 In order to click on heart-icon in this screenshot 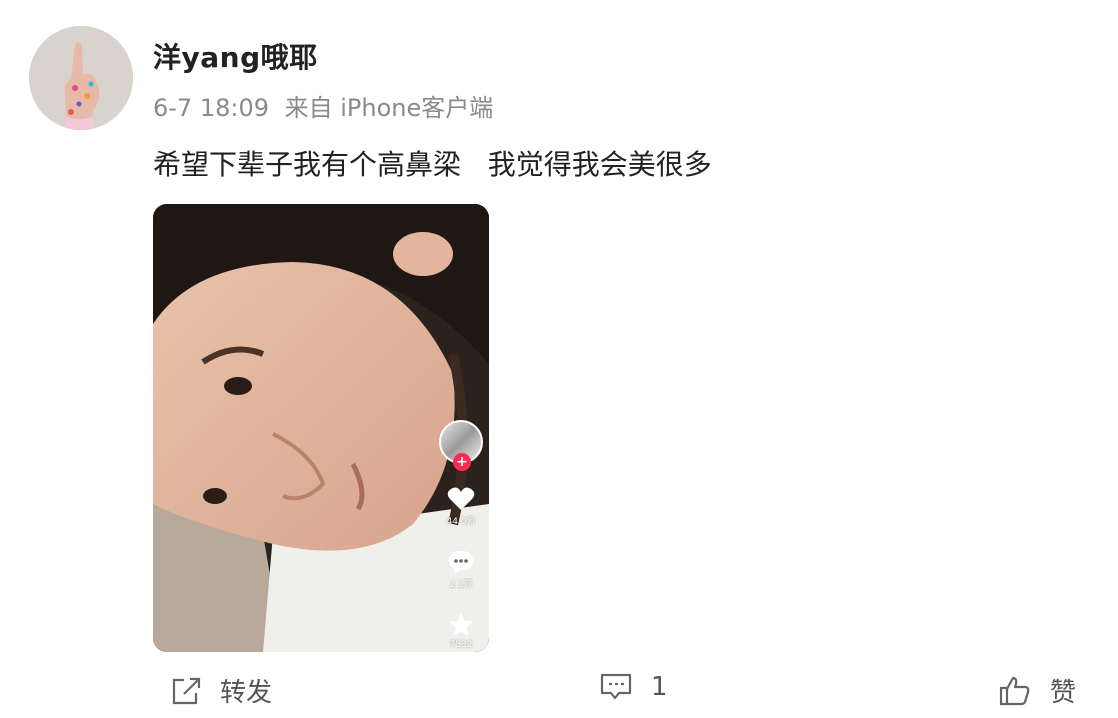, I will do `click(461, 498)`.